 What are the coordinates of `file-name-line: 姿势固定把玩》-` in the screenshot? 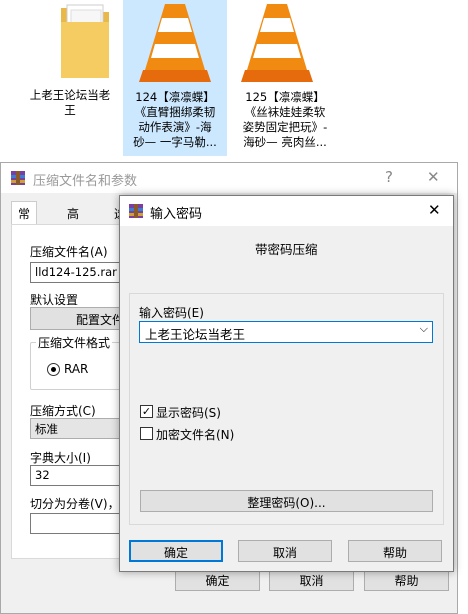 It's located at (285, 127).